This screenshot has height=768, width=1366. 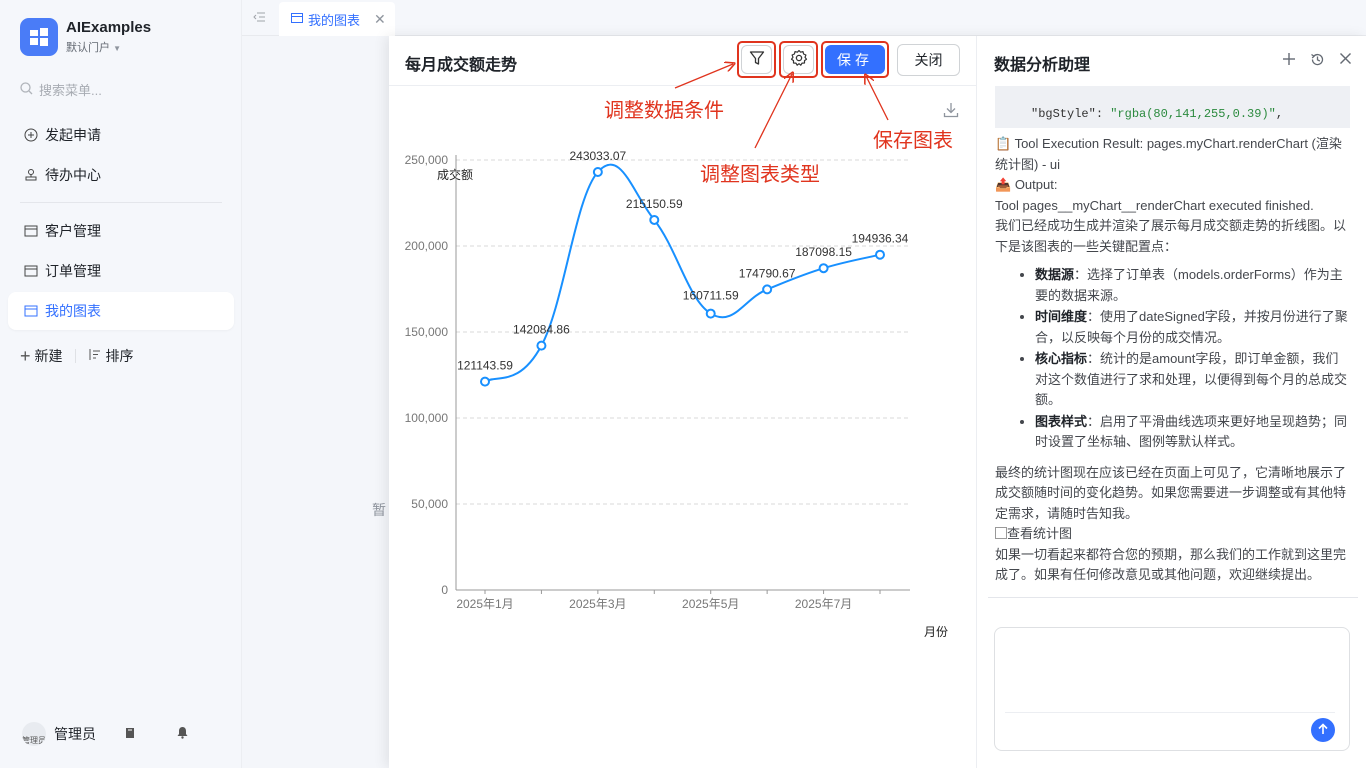 I want to click on nav-item-apply: 发起申请, so click(x=121, y=135).